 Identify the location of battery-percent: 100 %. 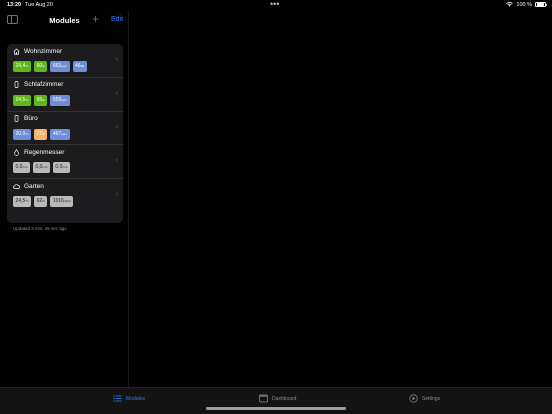
(524, 4).